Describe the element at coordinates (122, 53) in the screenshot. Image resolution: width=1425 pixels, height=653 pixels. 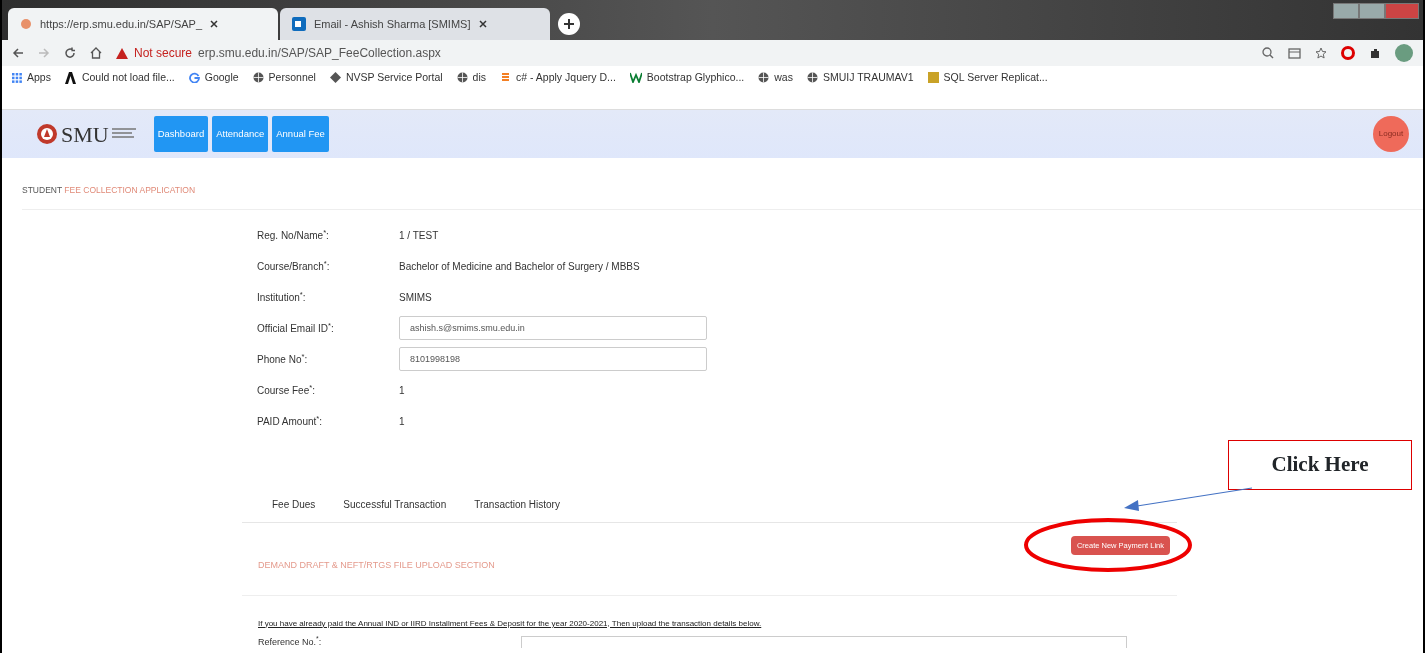
I see `warning-icon` at that location.